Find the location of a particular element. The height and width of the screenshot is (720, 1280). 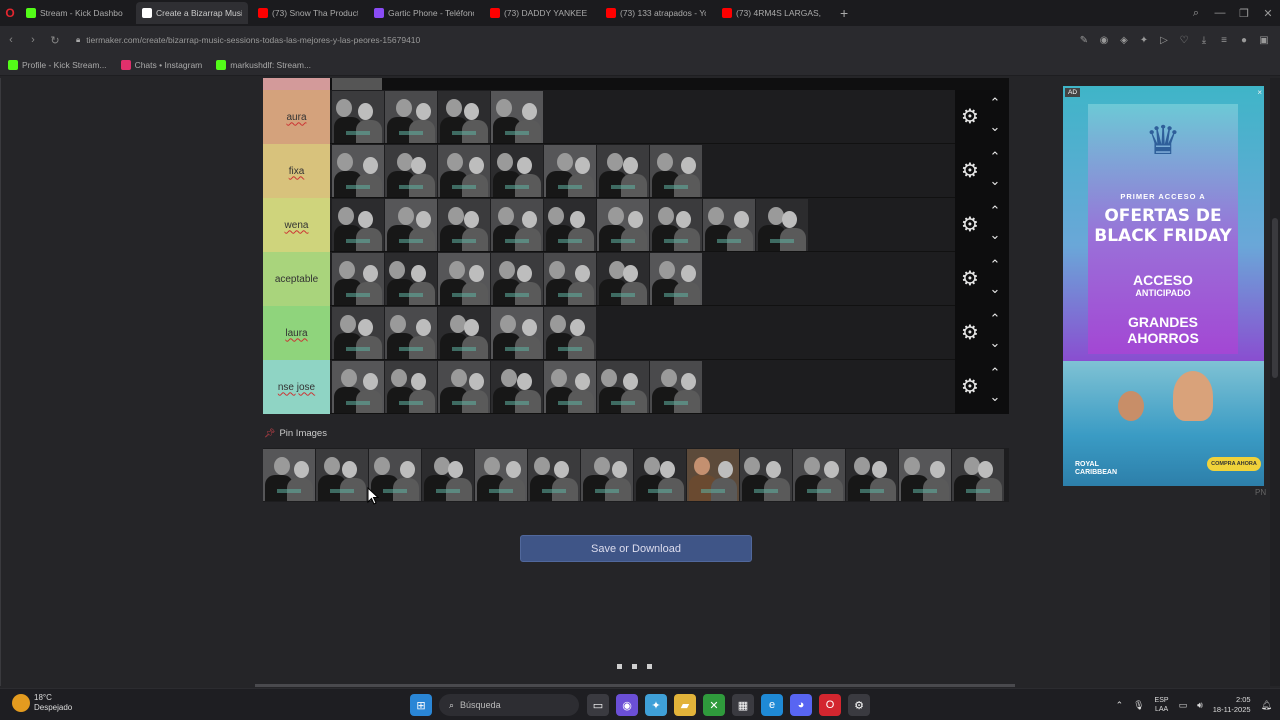

scrollbar-thumb is located at coordinates (1275, 298).